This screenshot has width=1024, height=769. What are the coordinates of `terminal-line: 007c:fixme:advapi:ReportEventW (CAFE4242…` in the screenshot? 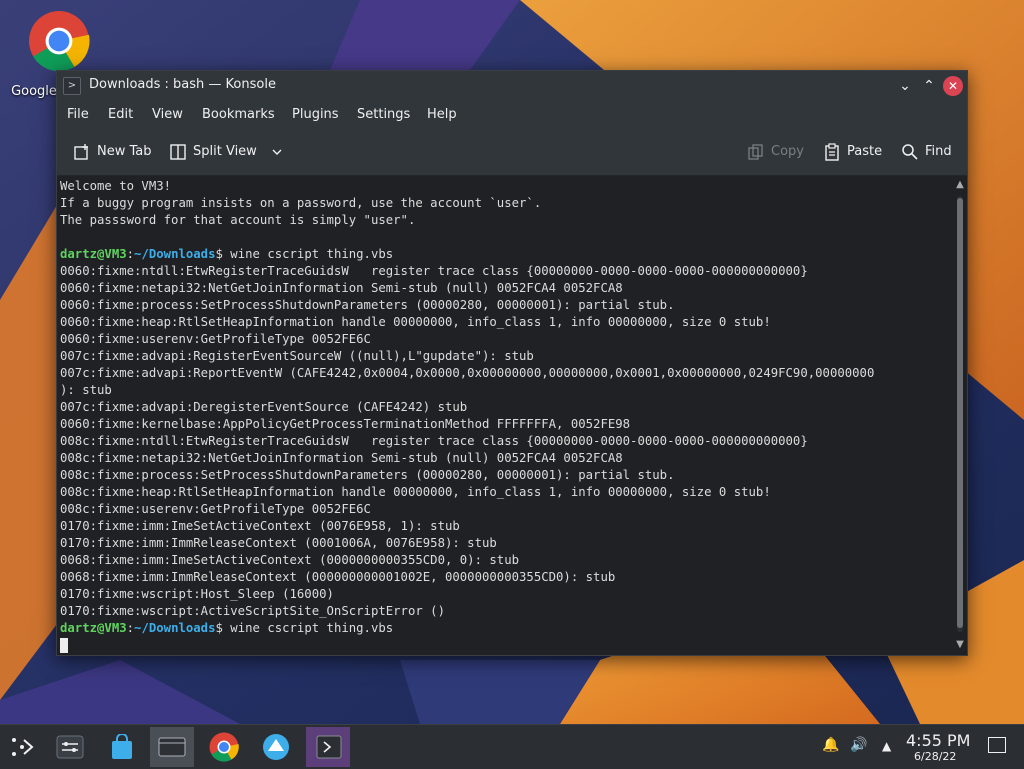 It's located at (467, 373).